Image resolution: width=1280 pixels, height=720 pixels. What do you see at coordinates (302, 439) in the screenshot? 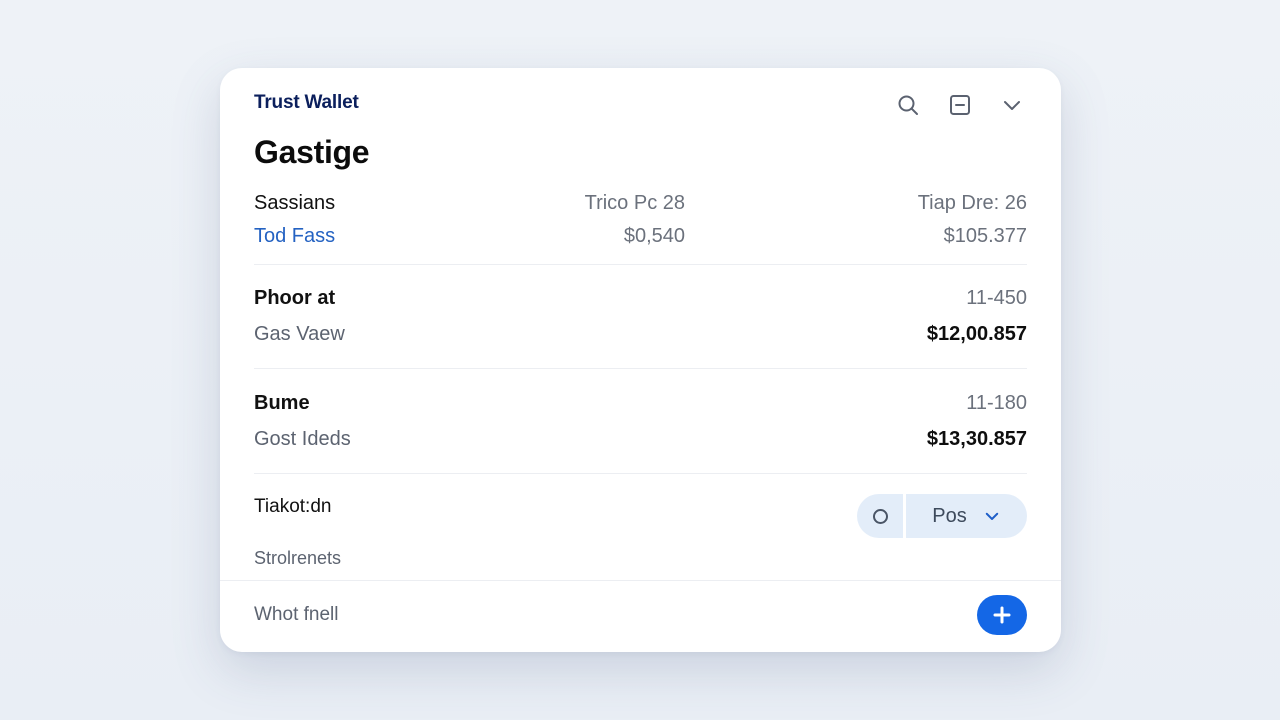
I see `item-subtitle: Gost Ideds` at bounding box center [302, 439].